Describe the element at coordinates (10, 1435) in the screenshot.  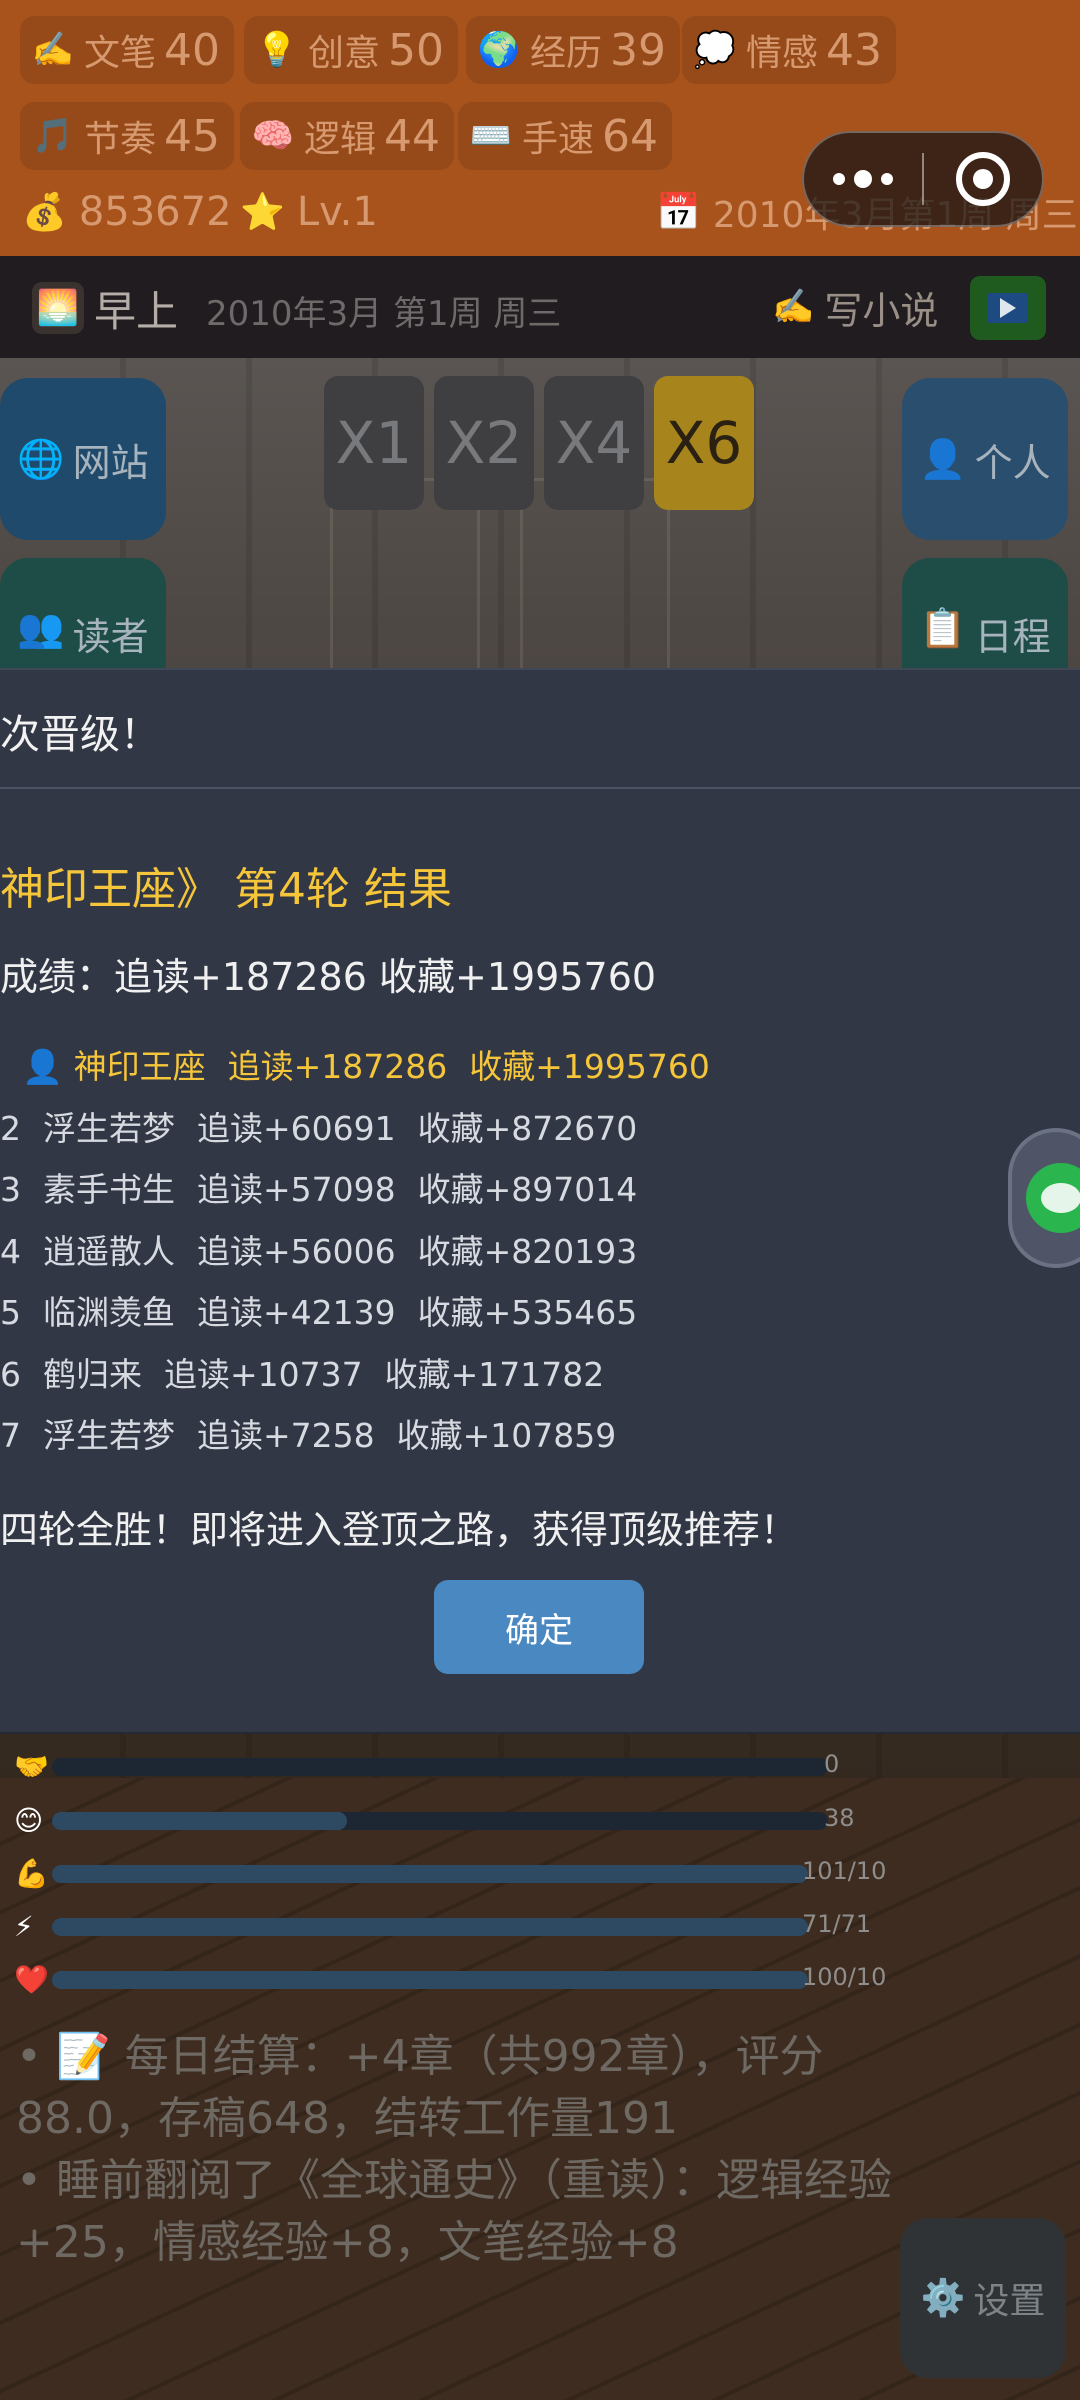
I see `rank-number: 7` at that location.